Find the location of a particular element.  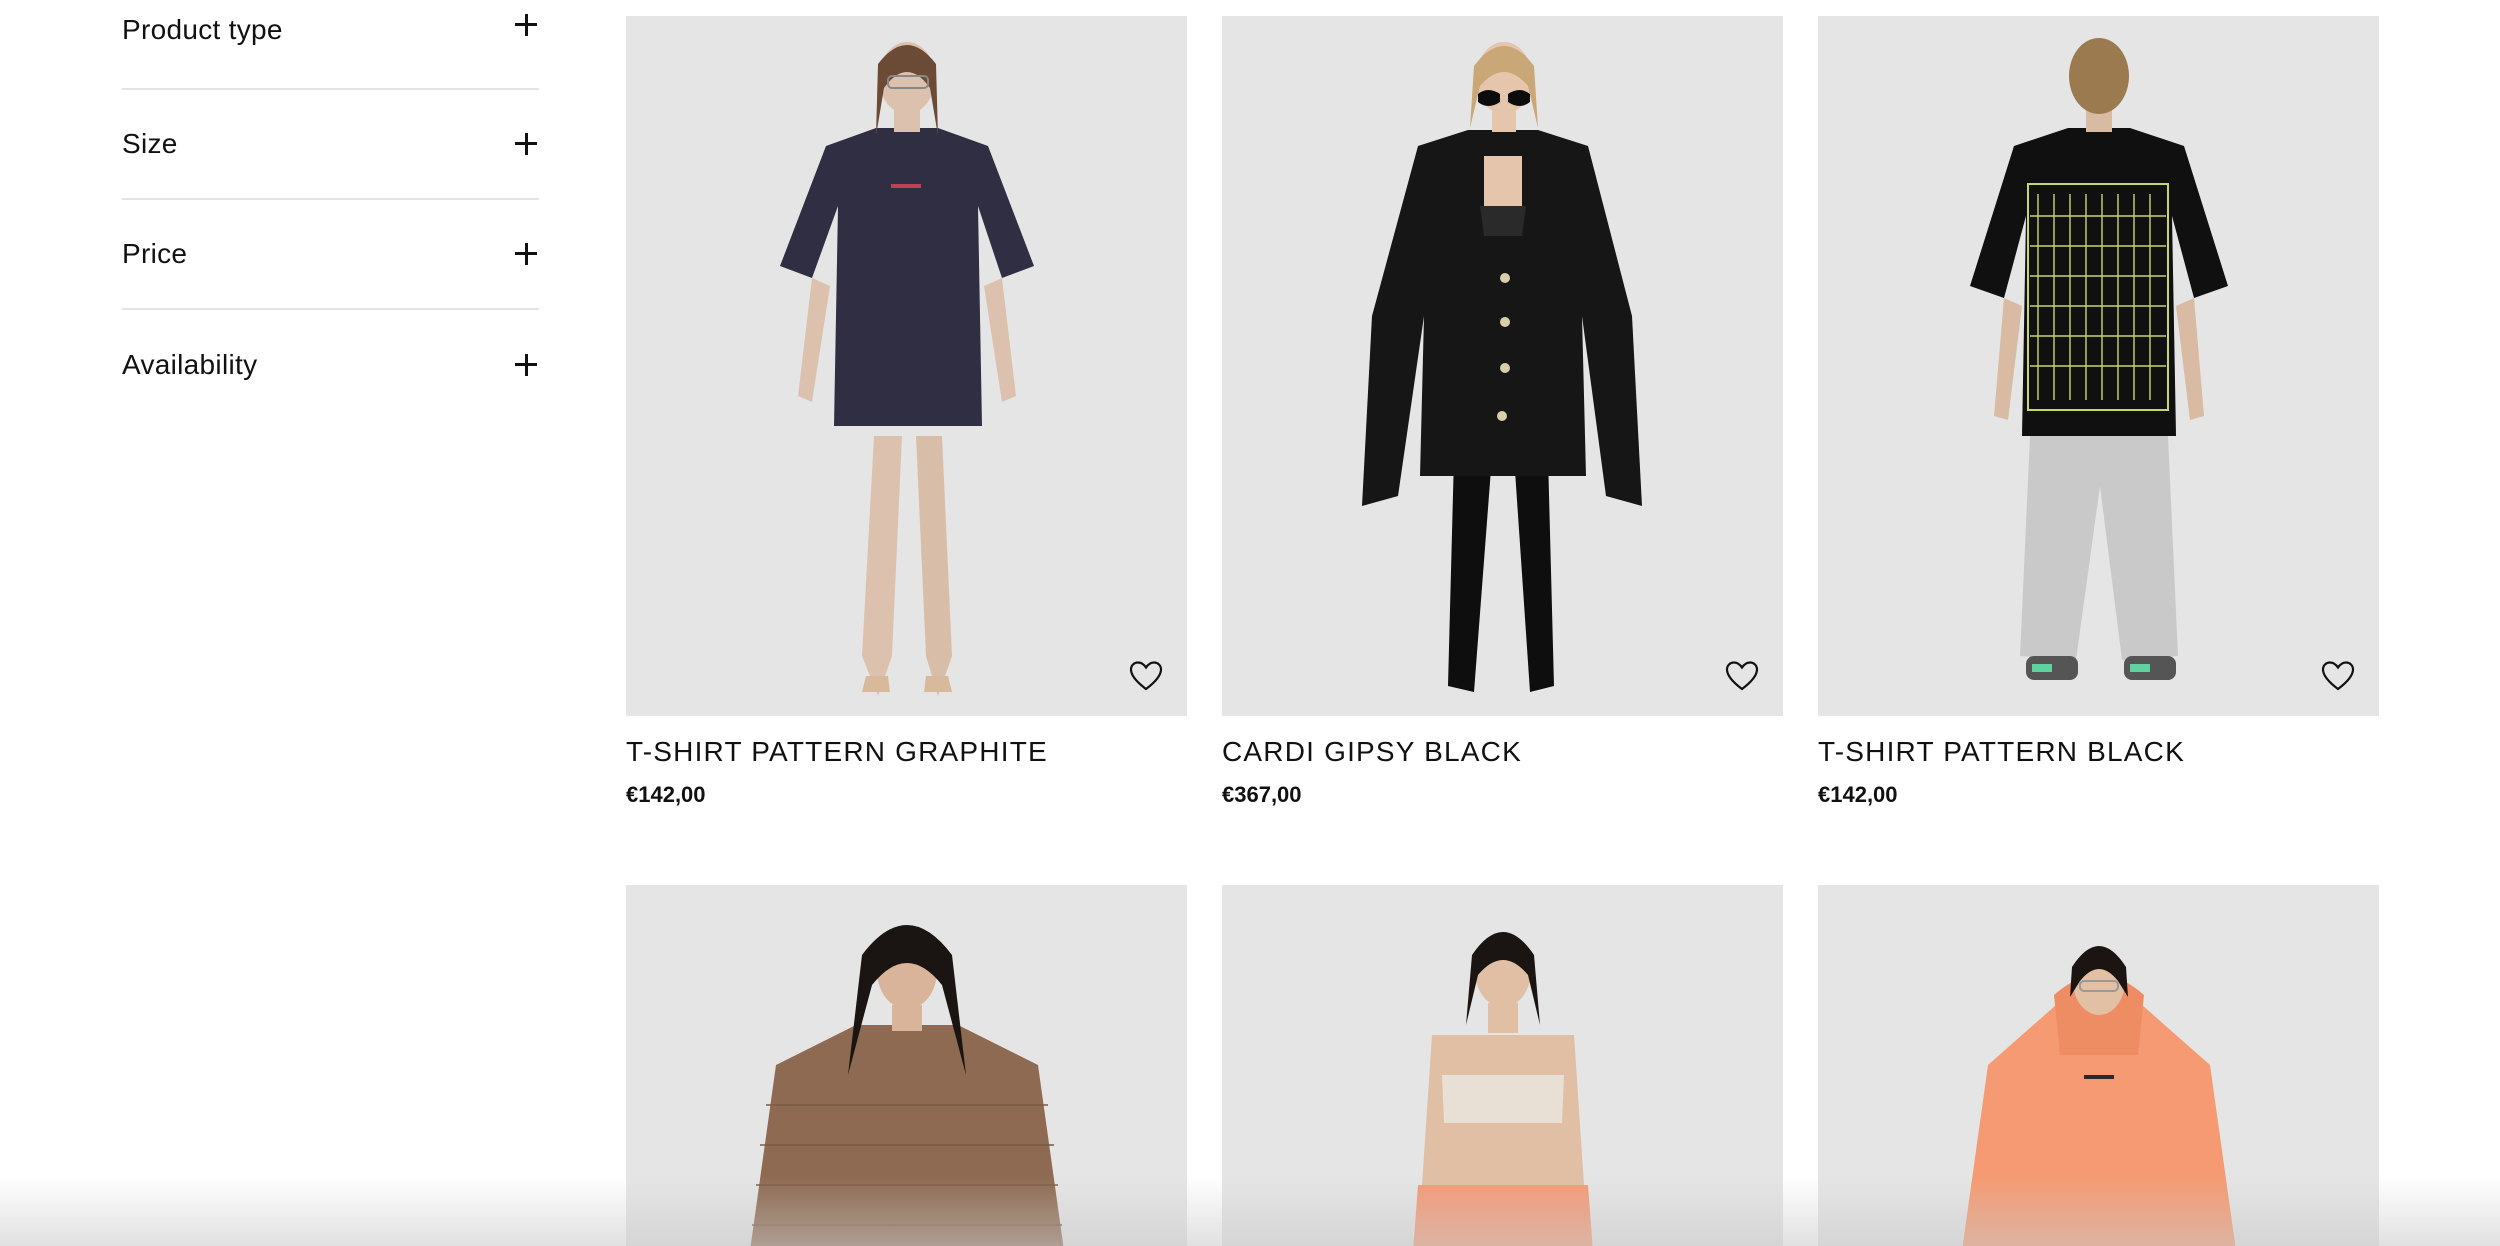

filter-label: Price is located at coordinates (155, 253).